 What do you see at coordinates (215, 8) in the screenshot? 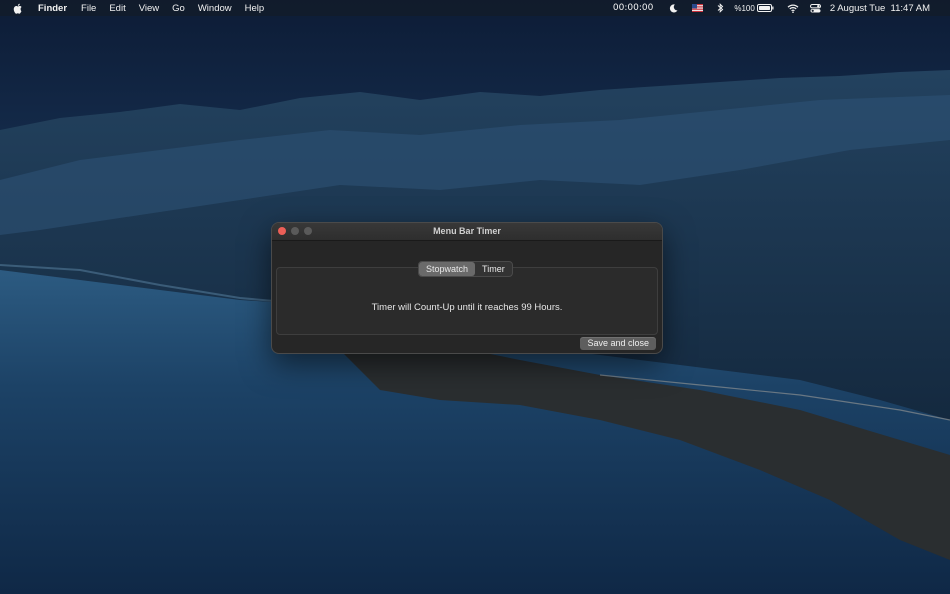
I see `menu-window: Window` at bounding box center [215, 8].